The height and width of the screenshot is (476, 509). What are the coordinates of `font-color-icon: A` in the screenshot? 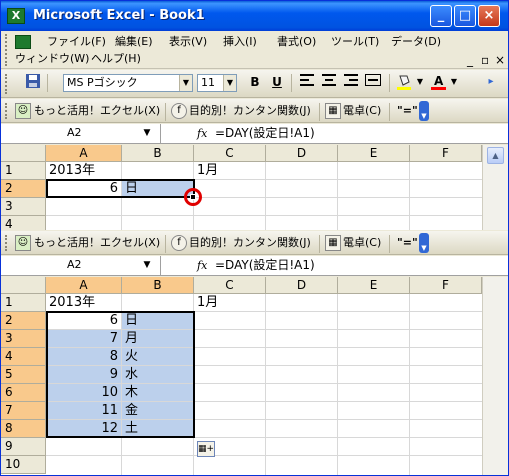 It's located at (439, 82).